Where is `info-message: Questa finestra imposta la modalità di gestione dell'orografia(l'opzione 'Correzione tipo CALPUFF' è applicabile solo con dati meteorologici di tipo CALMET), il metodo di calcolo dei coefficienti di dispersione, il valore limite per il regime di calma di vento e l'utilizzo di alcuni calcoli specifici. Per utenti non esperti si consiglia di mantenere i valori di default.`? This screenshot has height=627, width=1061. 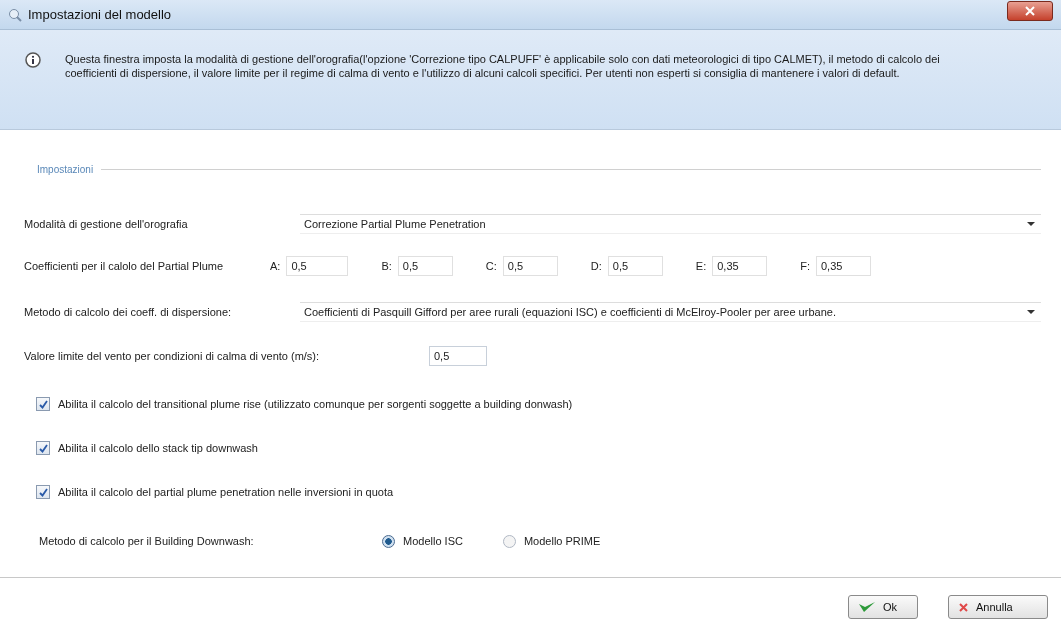 info-message: Questa finestra imposta la modalità di gestione dell'orografia(l'opzione 'Correzione tipo CALPUFF' è applicabile solo con dati meteorologici di tipo CALMET), il metodo di calcolo dei coefficienti di dispersione, il valore limite per il regime di calma di vento e l'utilizzo di alcuni calcoli specifici. Per utenti non esperti si consiglia di mantenere i valori di default. is located at coordinates (503, 66).